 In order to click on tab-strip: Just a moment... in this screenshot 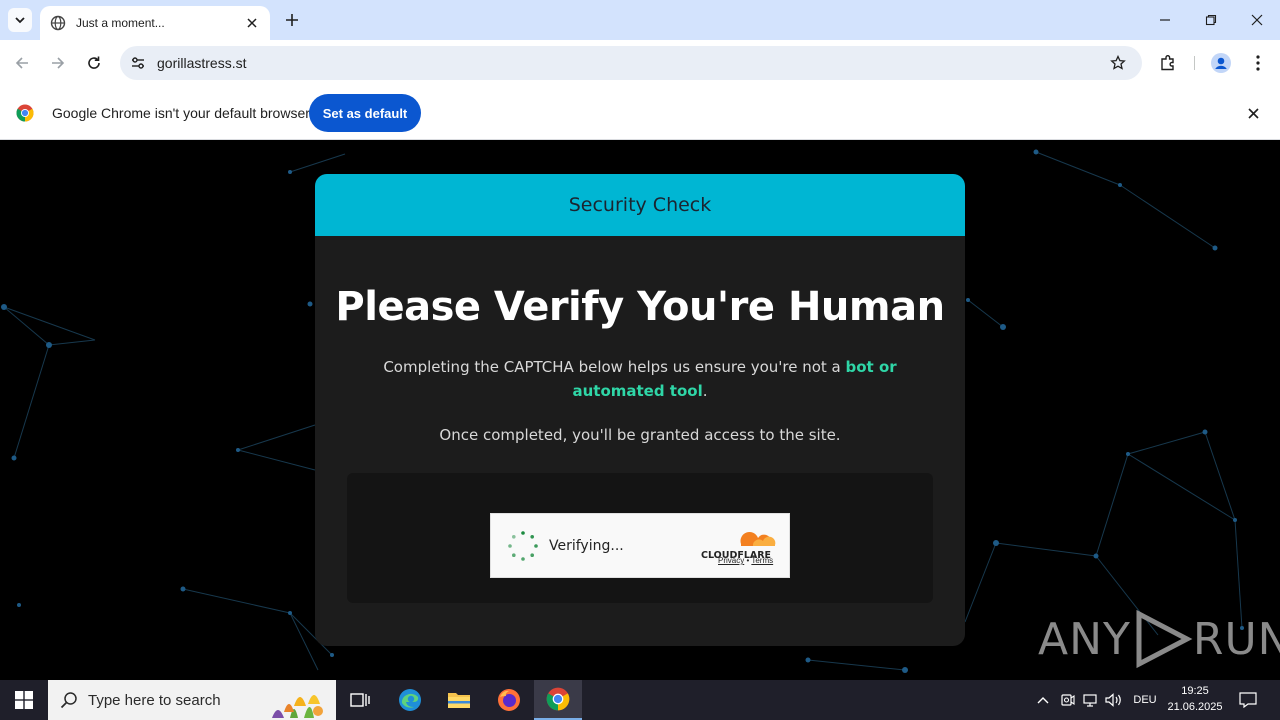, I will do `click(640, 20)`.